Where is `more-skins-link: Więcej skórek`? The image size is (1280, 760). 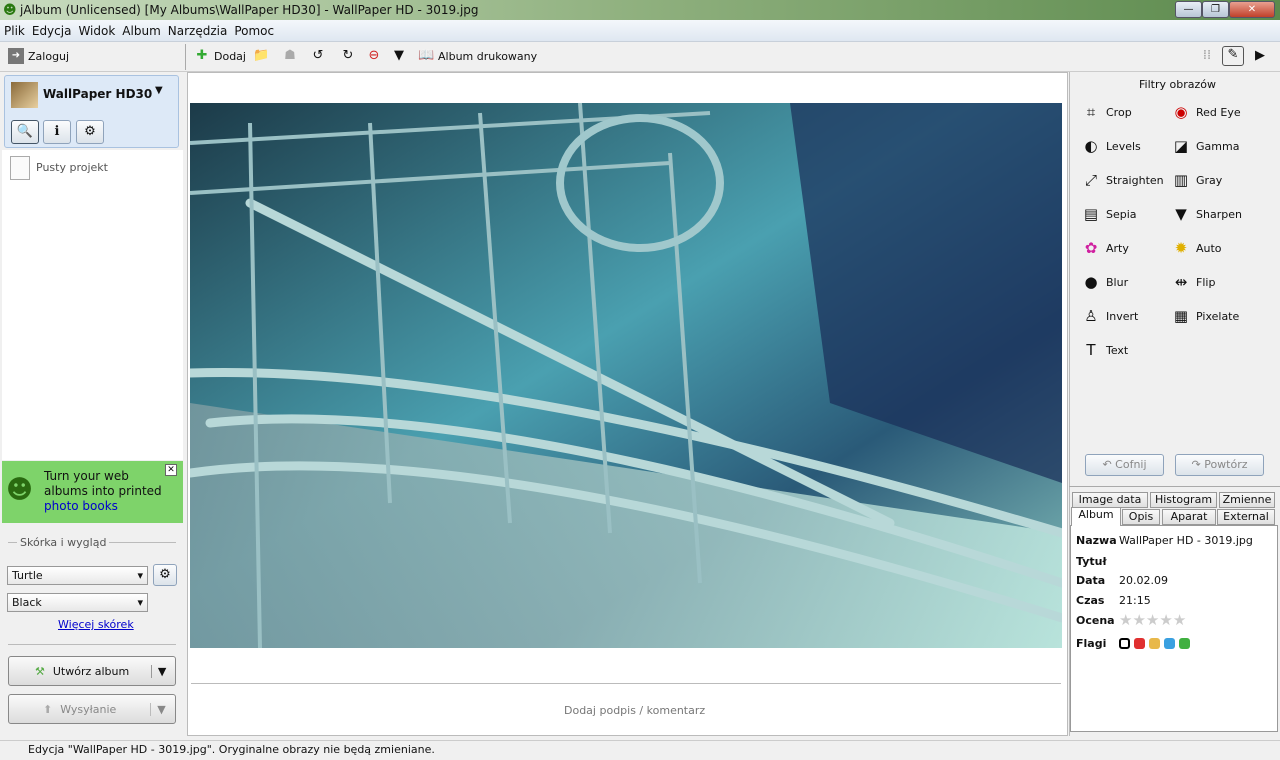
more-skins-link: Więcej skórek is located at coordinates (96, 624).